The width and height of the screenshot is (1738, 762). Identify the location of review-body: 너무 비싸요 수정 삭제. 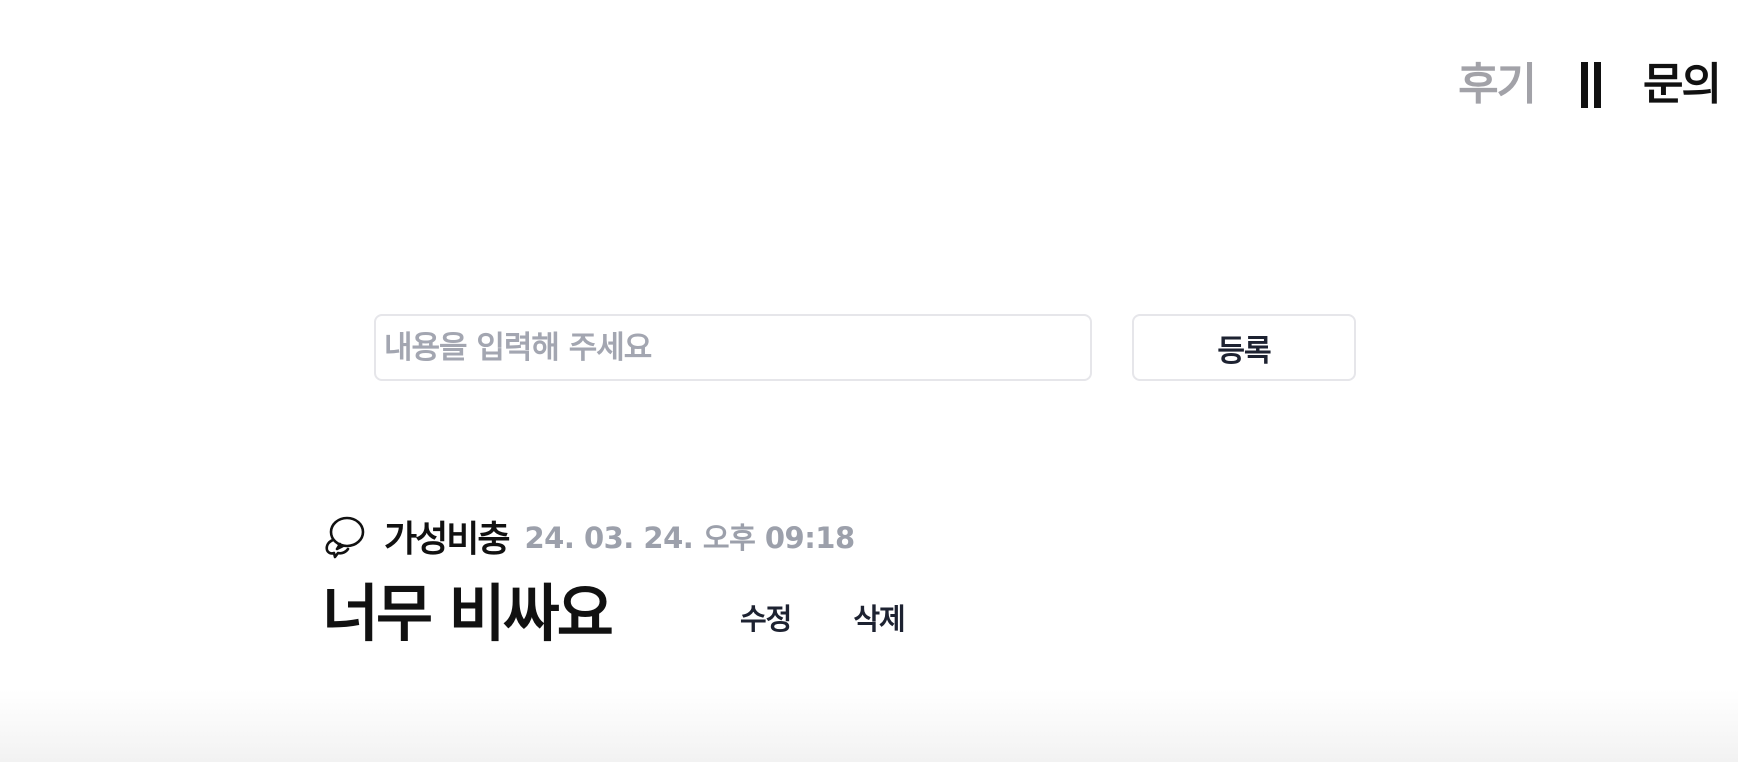
(614, 614).